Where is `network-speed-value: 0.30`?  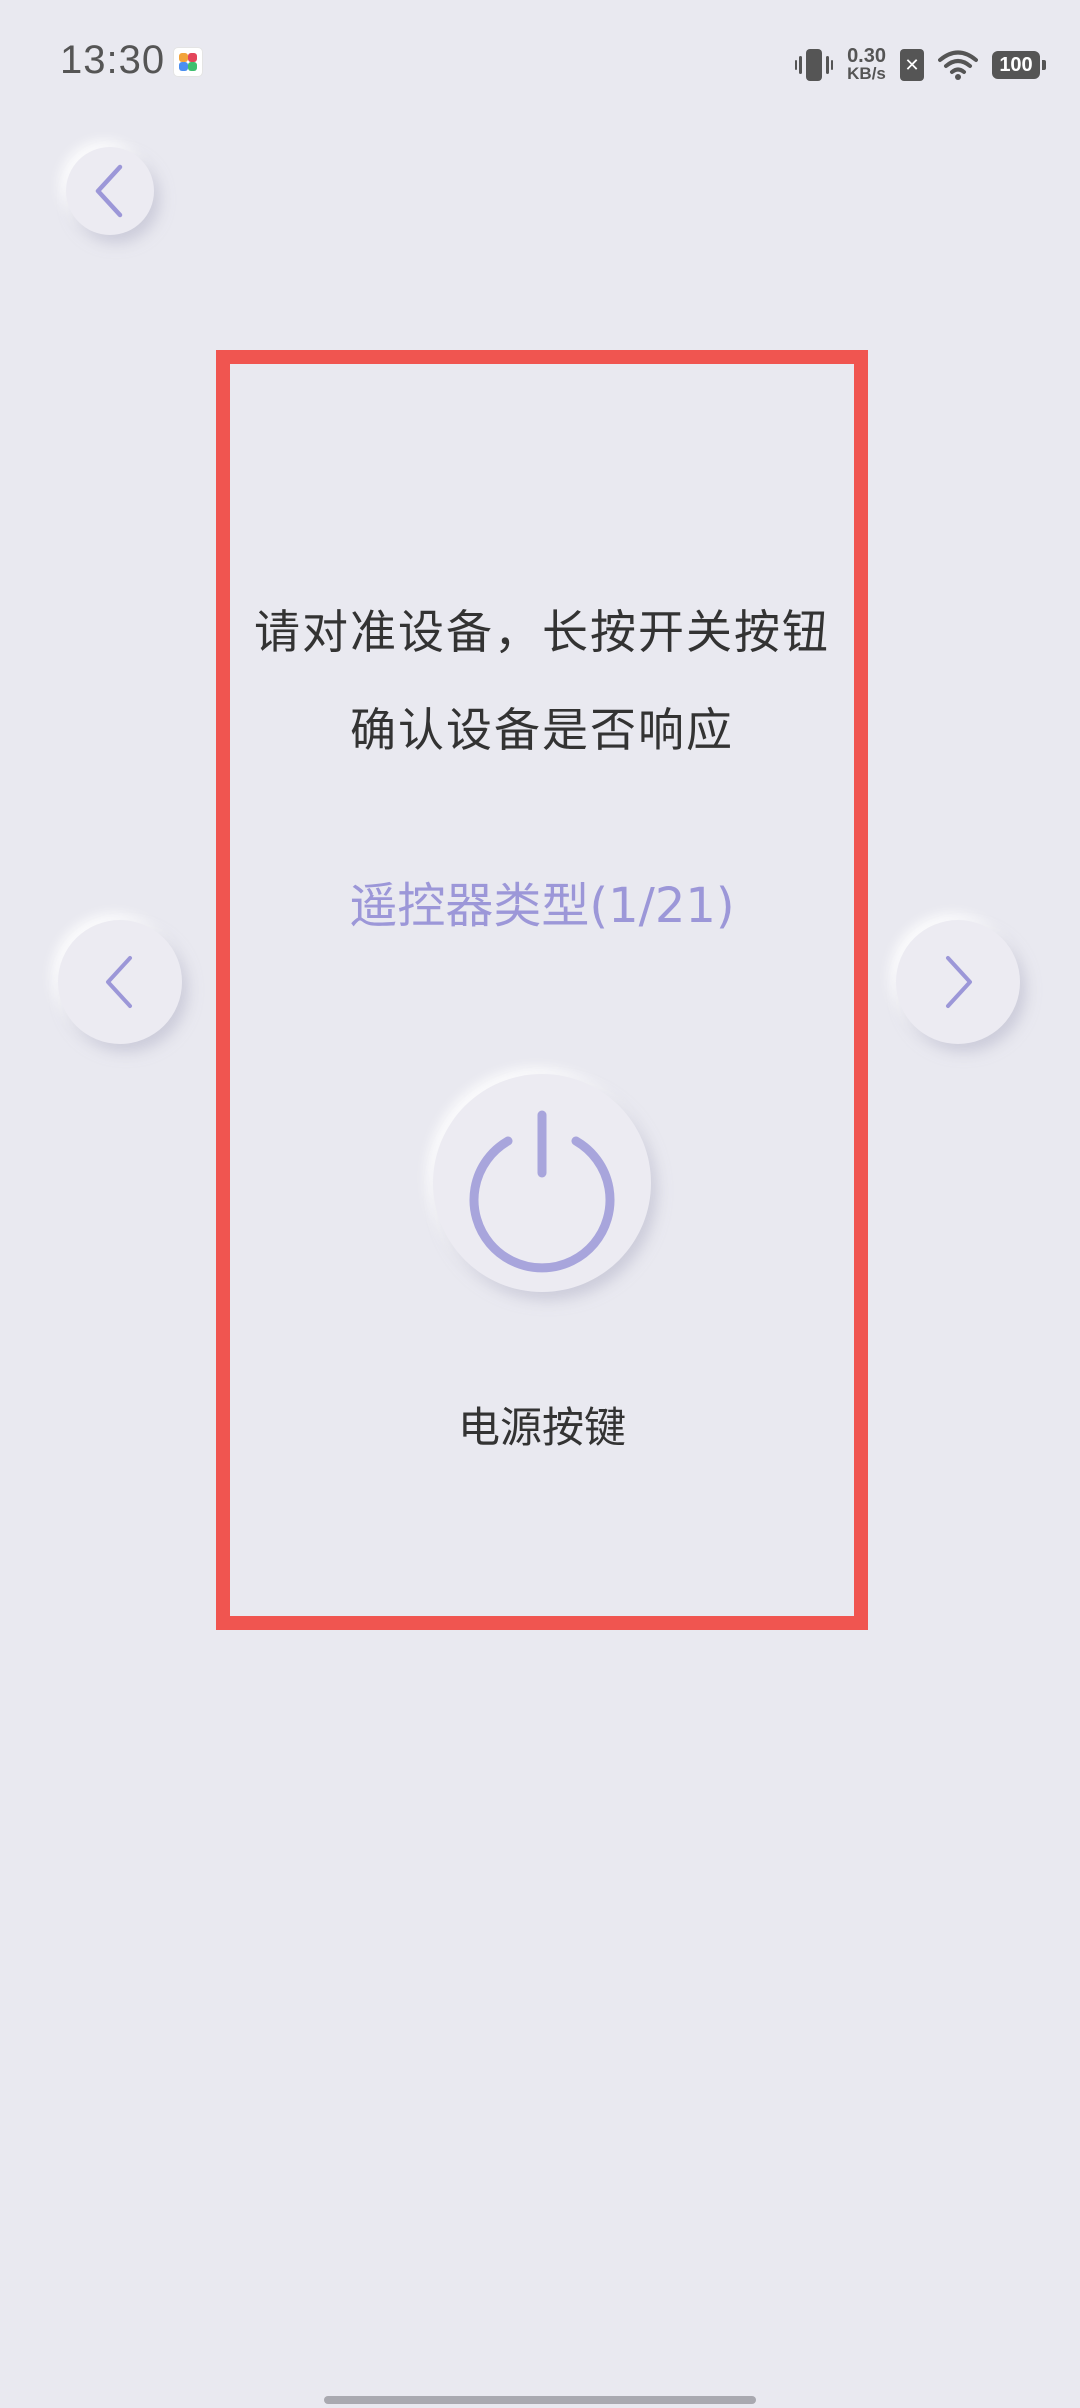
network-speed-value: 0.30 is located at coordinates (866, 56).